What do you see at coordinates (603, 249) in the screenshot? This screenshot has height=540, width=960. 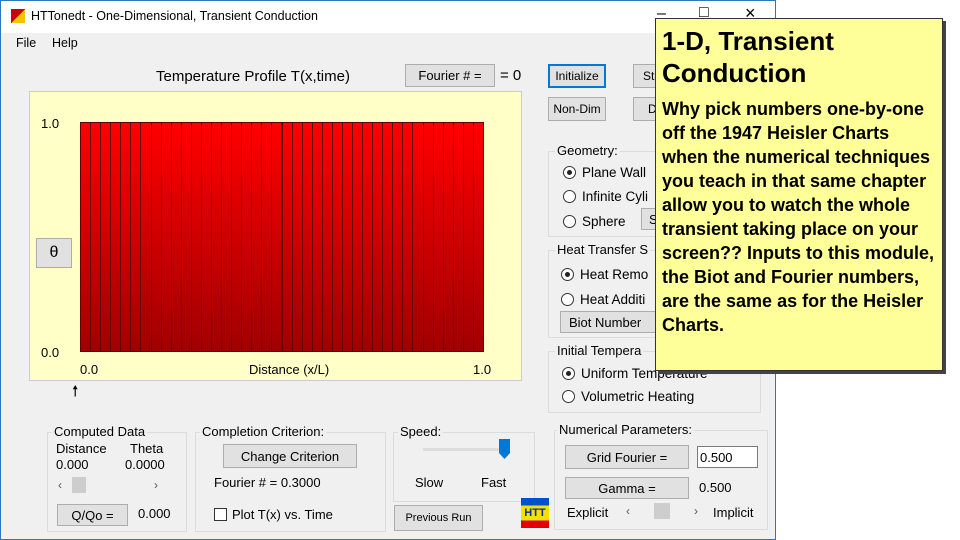 I see `heat-transfer-label: Heat Transfer S` at bounding box center [603, 249].